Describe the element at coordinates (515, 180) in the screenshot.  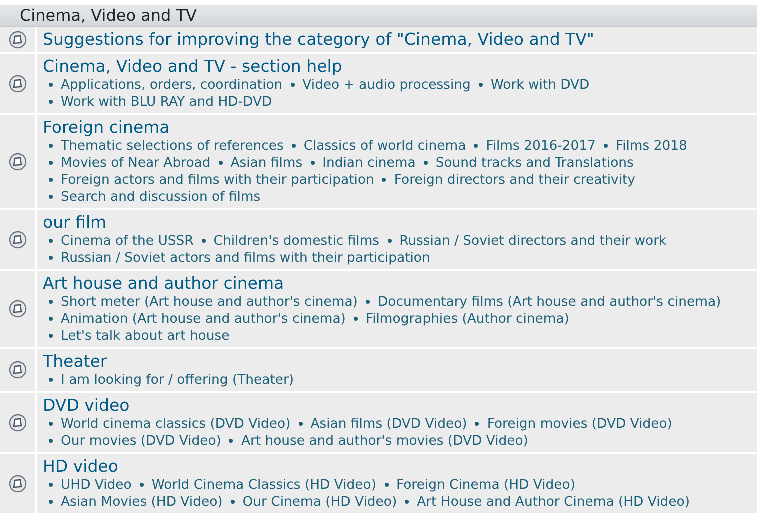
I see `subforum-link: Foreign directors and their creativity` at that location.